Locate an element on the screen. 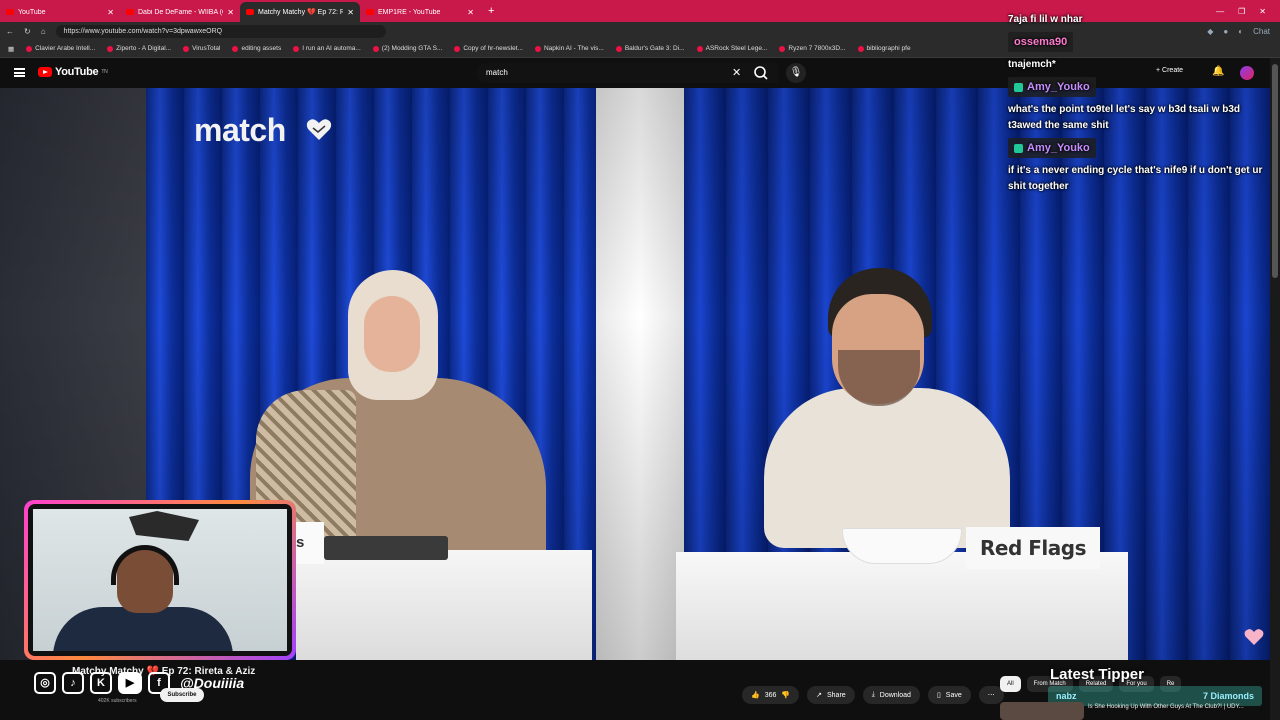  home-icon: ⌂ is located at coordinates (43, 31).